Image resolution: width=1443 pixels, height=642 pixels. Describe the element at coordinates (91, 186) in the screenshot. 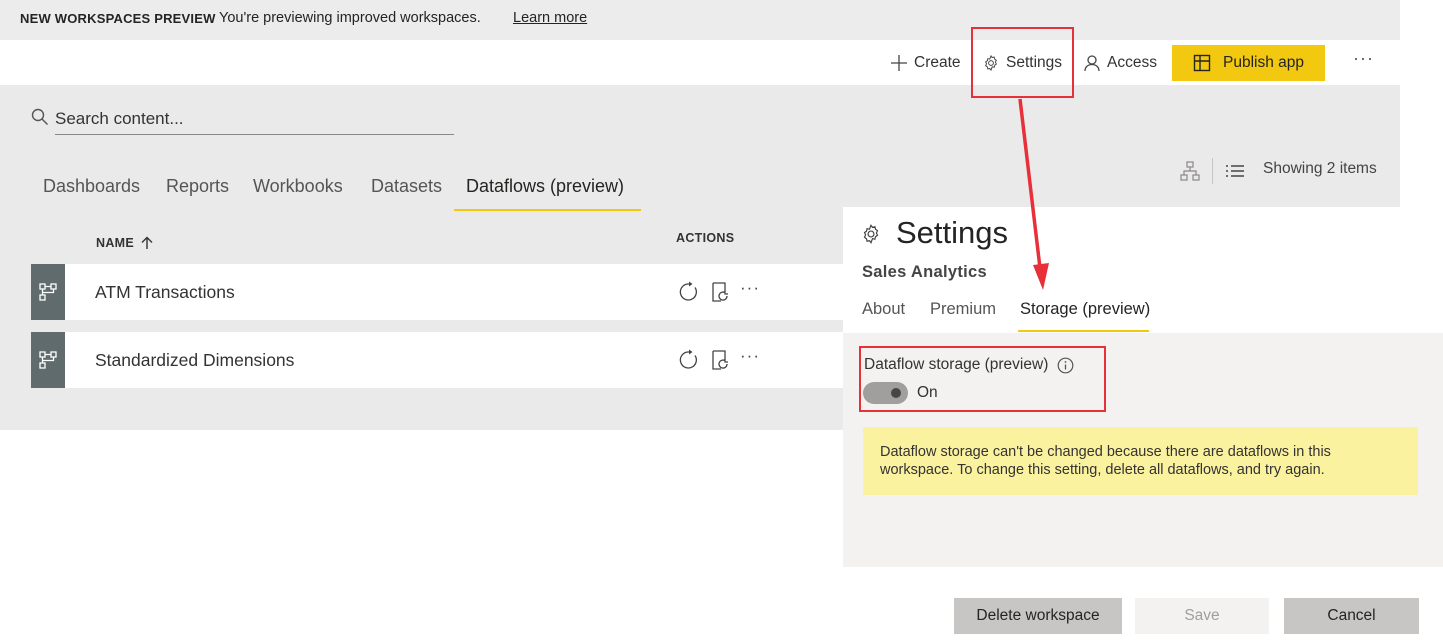

I see `tab-dashboards: Dashboards` at that location.